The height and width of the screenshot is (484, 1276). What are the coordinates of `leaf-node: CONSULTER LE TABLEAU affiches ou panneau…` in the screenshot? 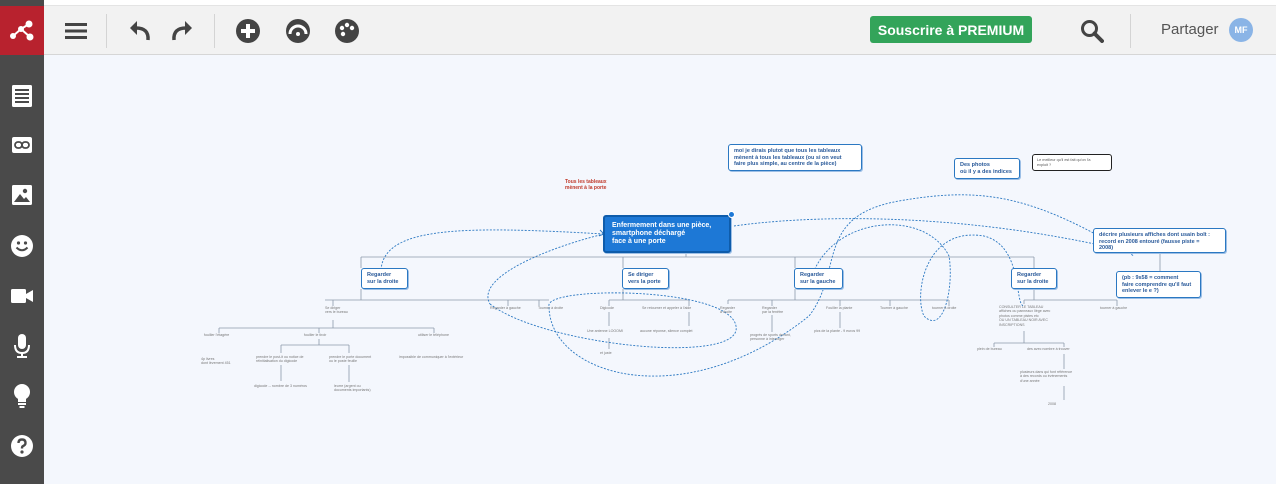 It's located at (1024, 316).